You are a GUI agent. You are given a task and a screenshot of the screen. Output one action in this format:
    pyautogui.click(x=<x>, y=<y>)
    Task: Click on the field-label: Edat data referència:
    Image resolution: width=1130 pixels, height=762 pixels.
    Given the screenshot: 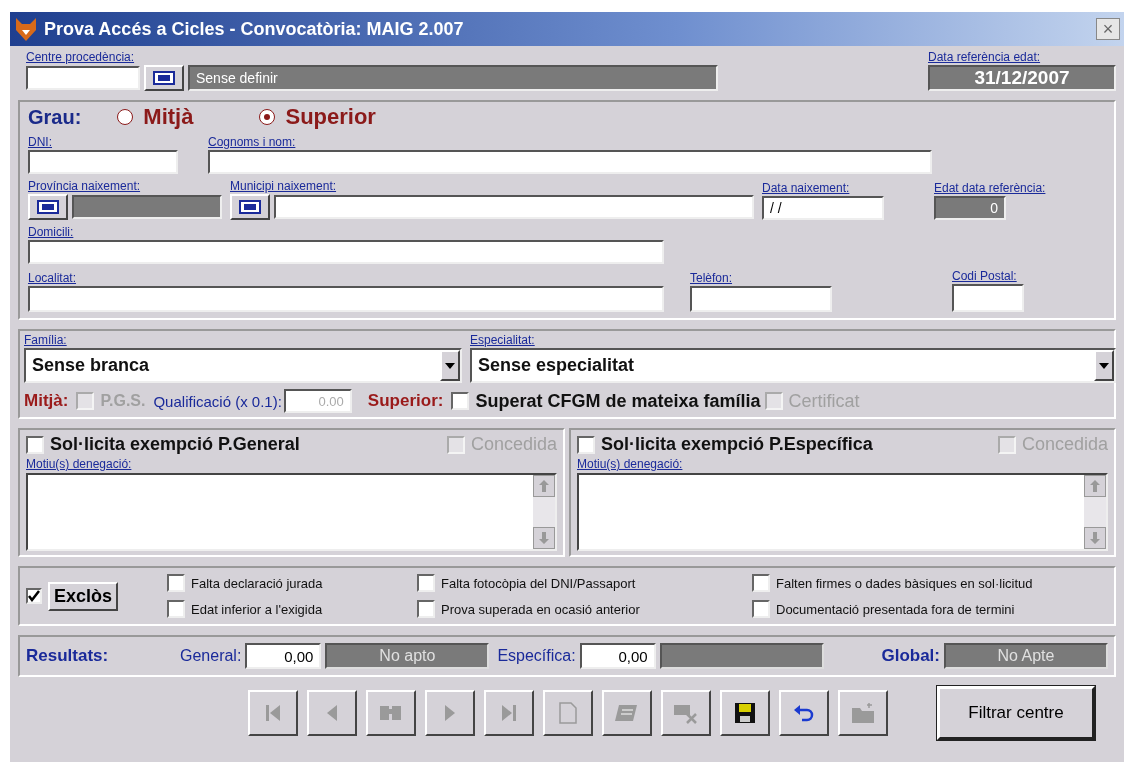 What is the action you would take?
    pyautogui.click(x=990, y=188)
    